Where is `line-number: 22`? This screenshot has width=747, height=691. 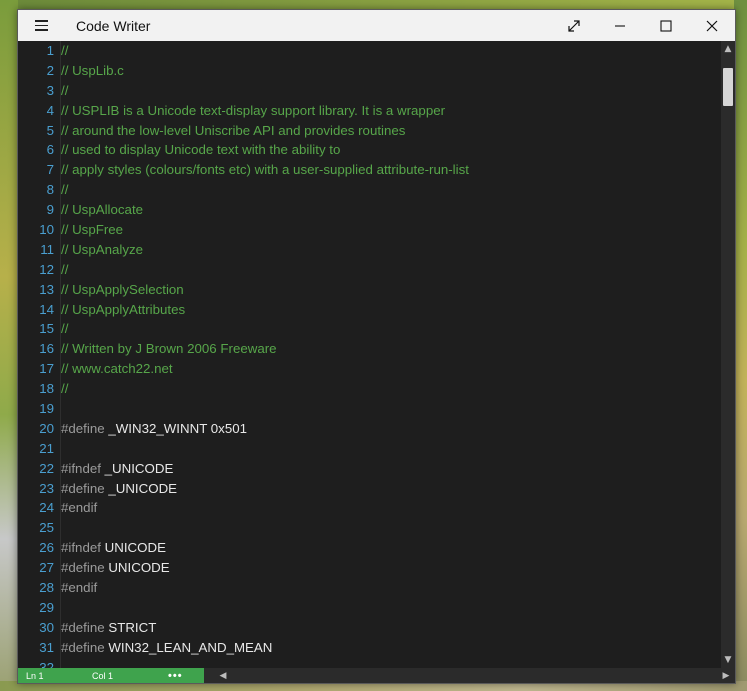
line-number: 22 is located at coordinates (46, 468).